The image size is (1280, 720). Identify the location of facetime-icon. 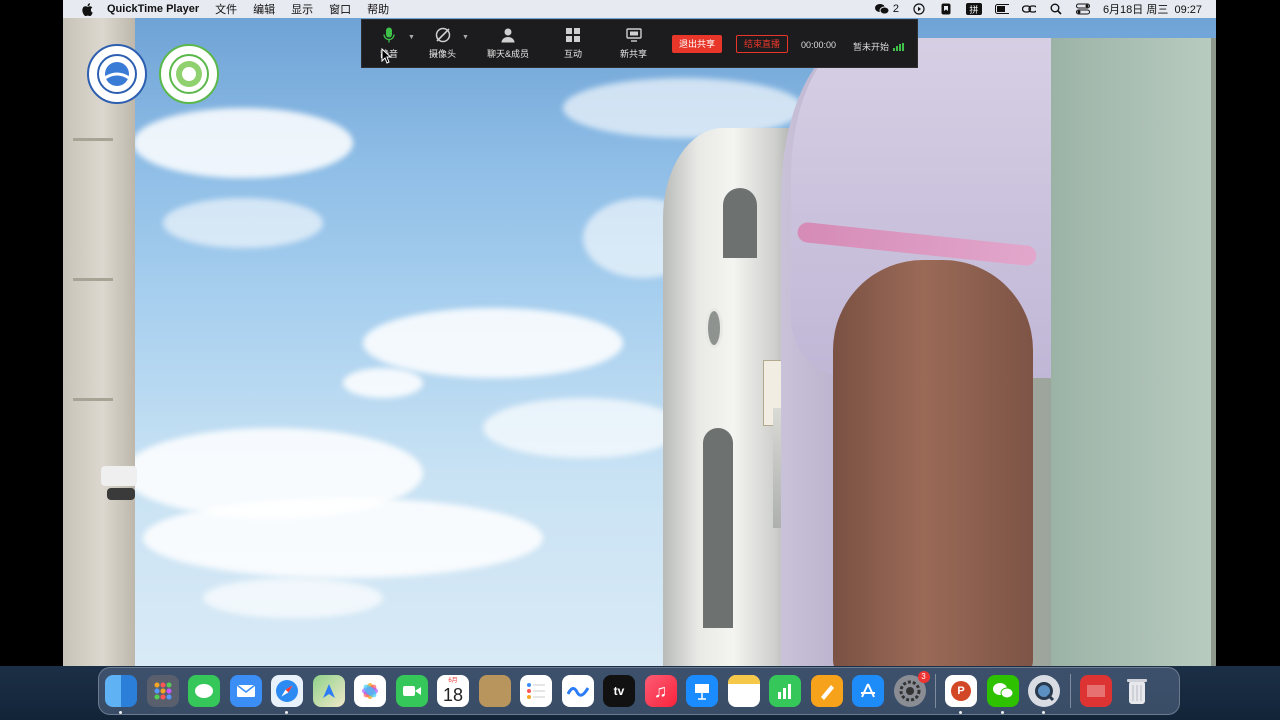
(411, 691).